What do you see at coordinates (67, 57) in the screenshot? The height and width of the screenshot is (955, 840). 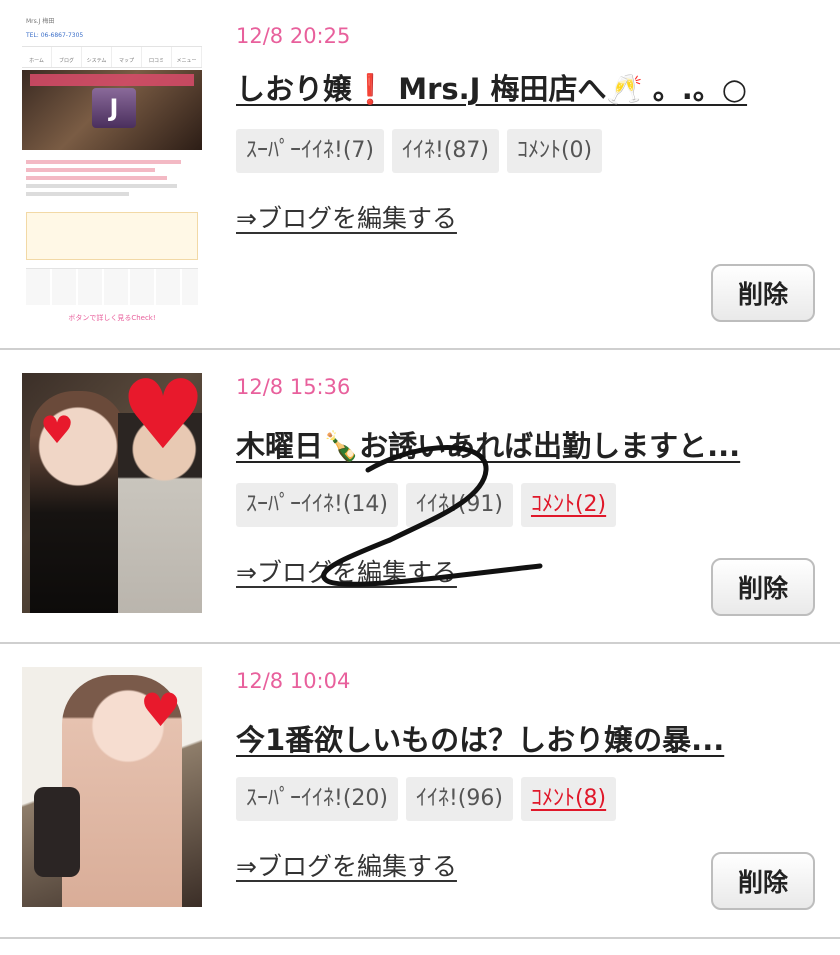 I see `thumb-nav-item: ブログ` at bounding box center [67, 57].